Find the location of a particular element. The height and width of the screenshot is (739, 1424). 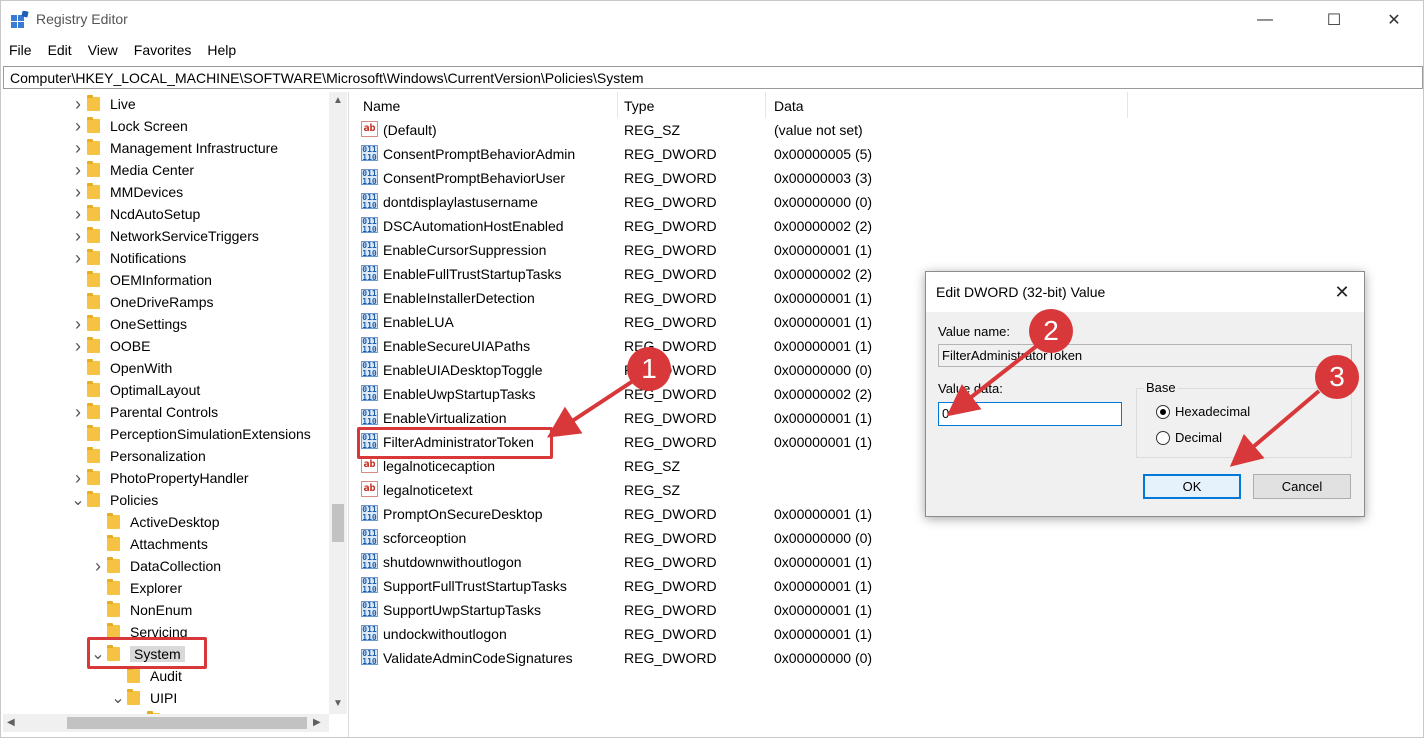

maximize-button: ☐ is located at coordinates (1334, 20).